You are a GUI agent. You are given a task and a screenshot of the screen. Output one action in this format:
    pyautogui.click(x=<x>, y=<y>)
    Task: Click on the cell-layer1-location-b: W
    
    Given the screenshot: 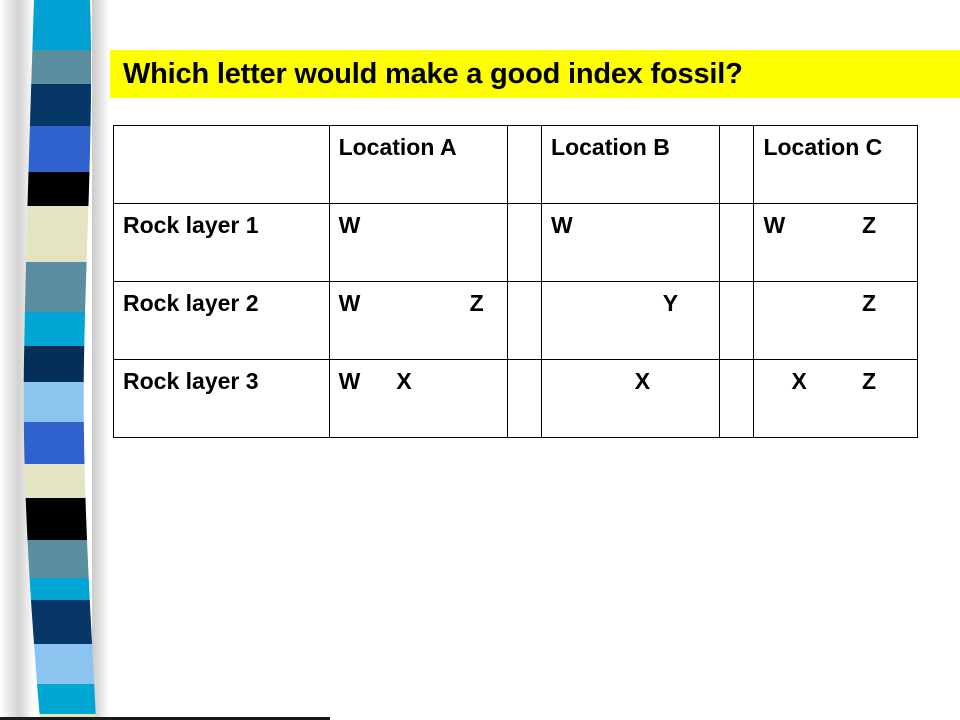 What is the action you would take?
    pyautogui.click(x=631, y=242)
    